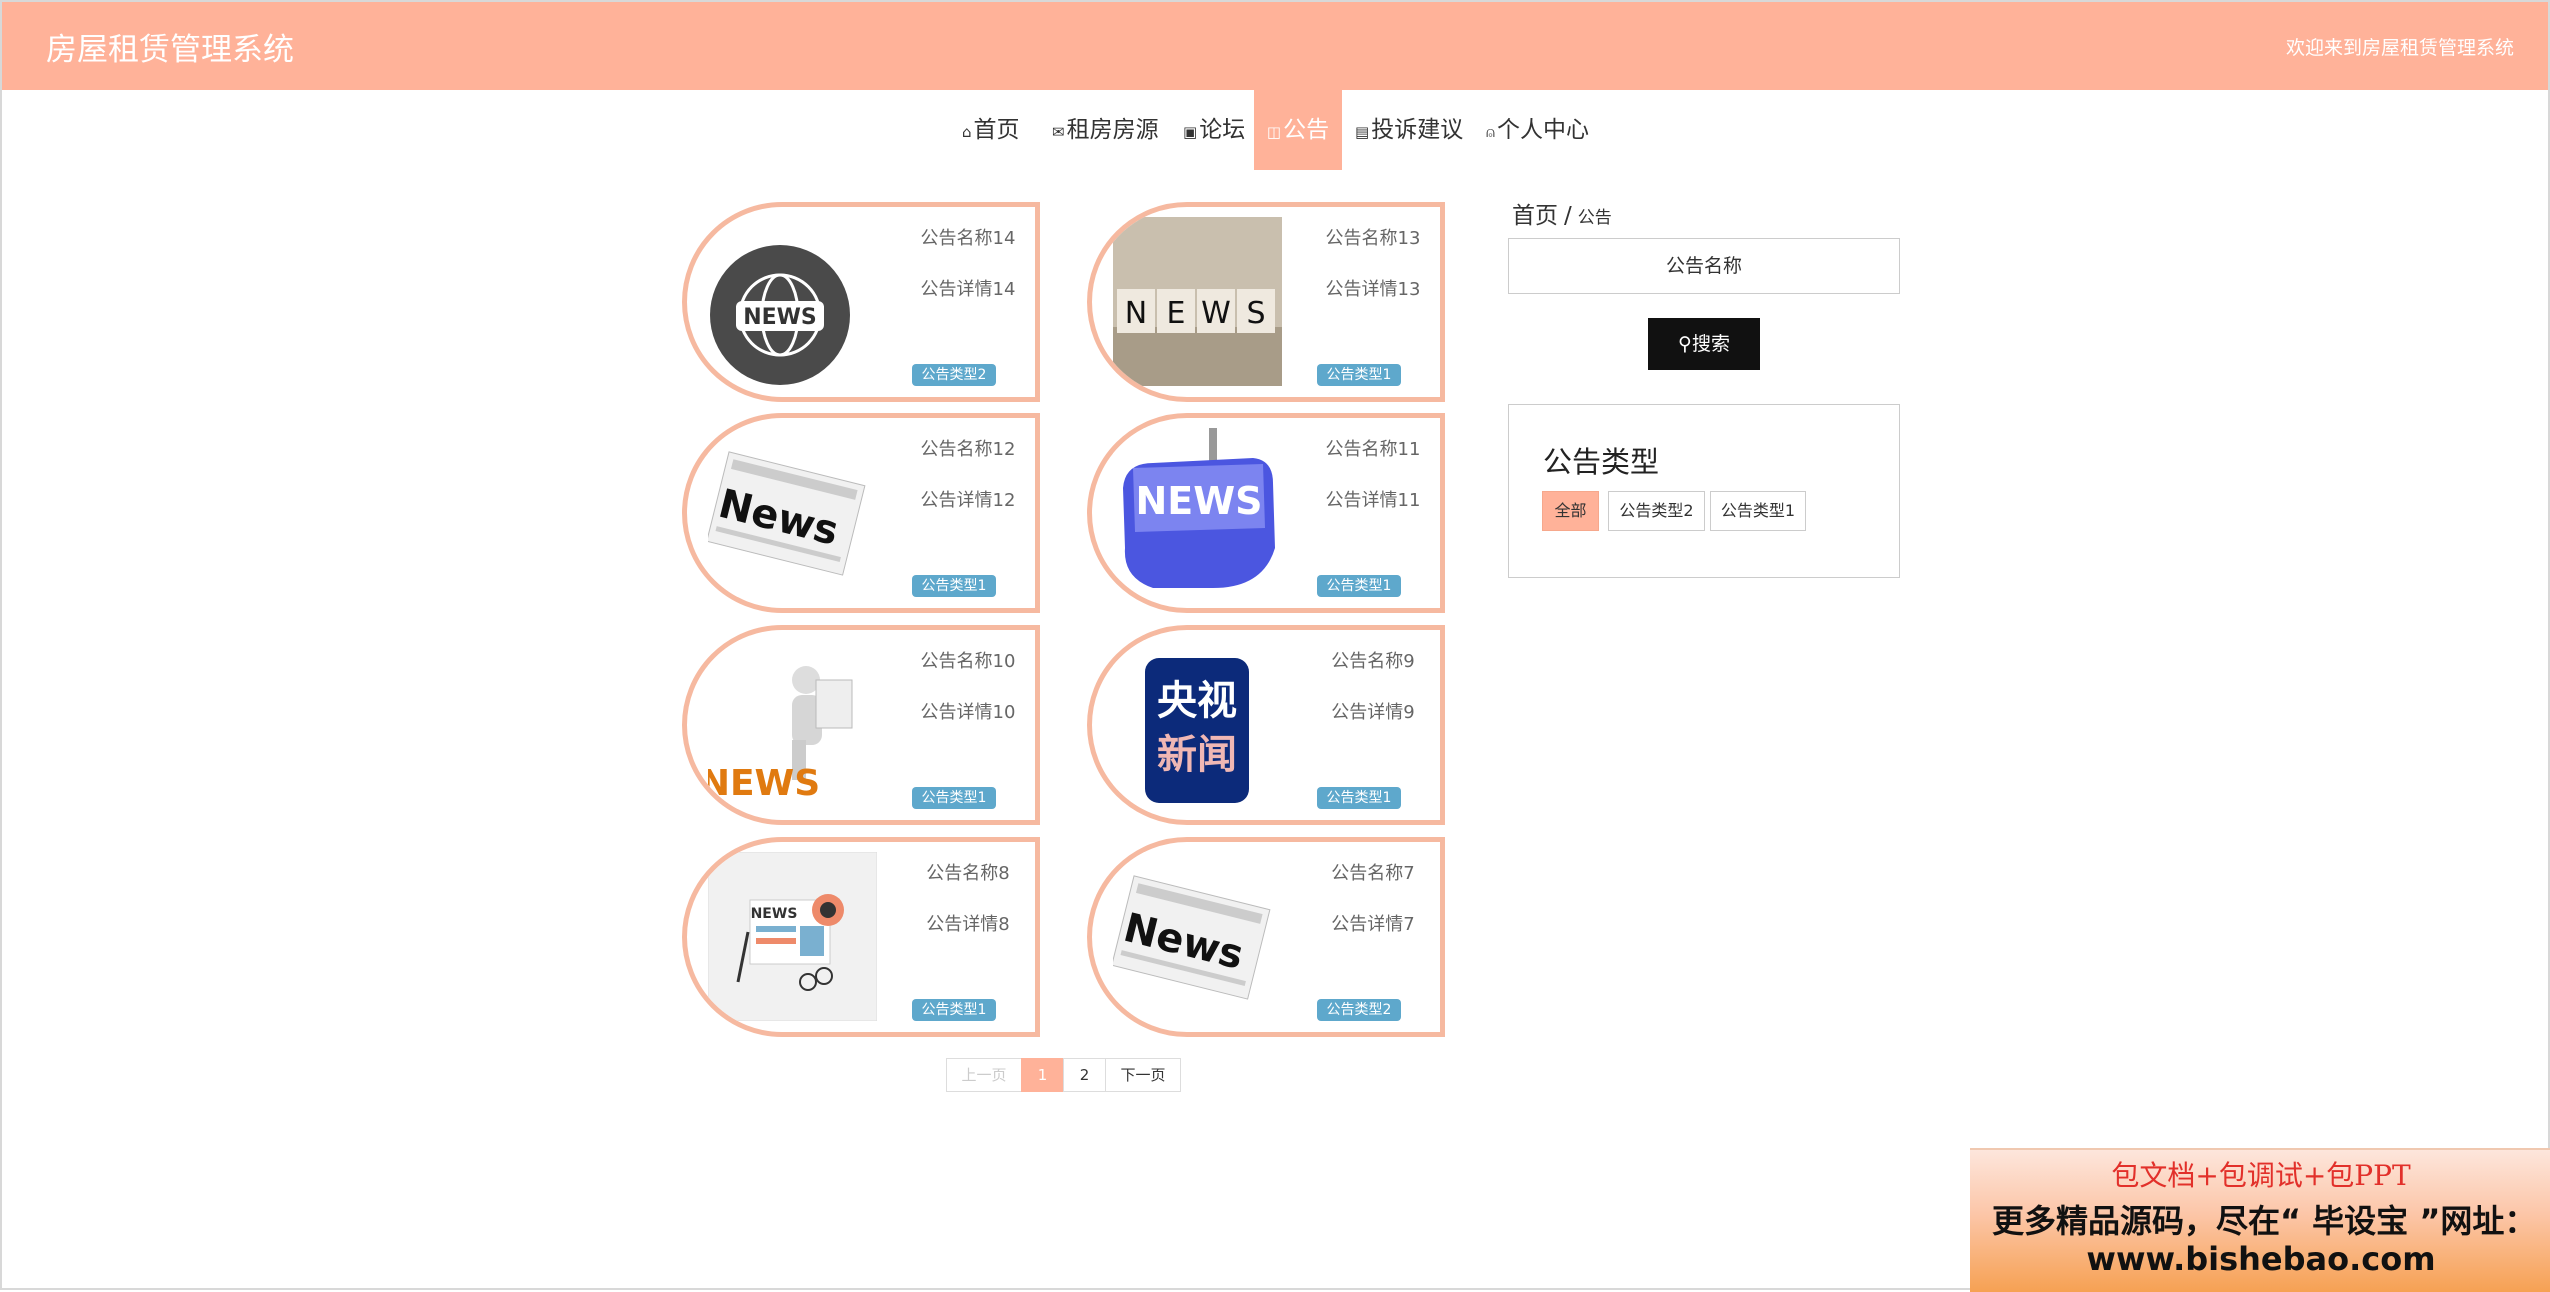 Image resolution: width=2550 pixels, height=1292 pixels. Describe the element at coordinates (1758, 511) in the screenshot. I see `type-tag: 公告类型1` at that location.